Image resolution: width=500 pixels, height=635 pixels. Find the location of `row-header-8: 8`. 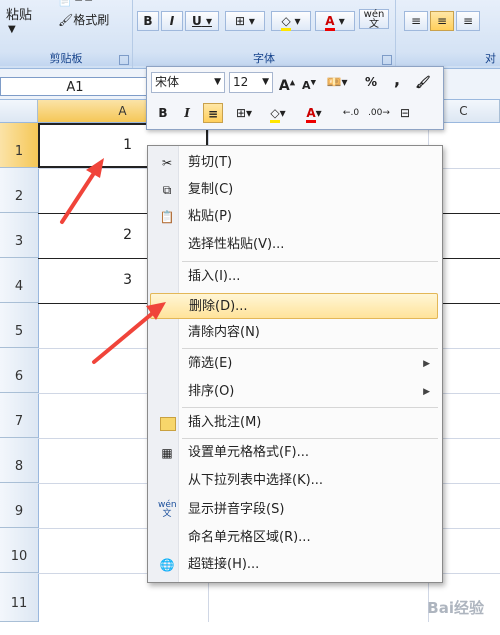

row-header-8: 8 is located at coordinates (19, 460).